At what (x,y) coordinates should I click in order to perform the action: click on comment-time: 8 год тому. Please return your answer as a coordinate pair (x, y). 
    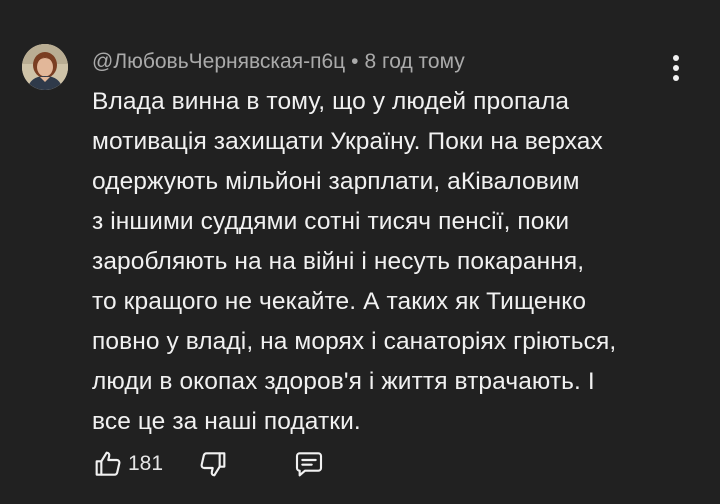
    Looking at the image, I should click on (414, 61).